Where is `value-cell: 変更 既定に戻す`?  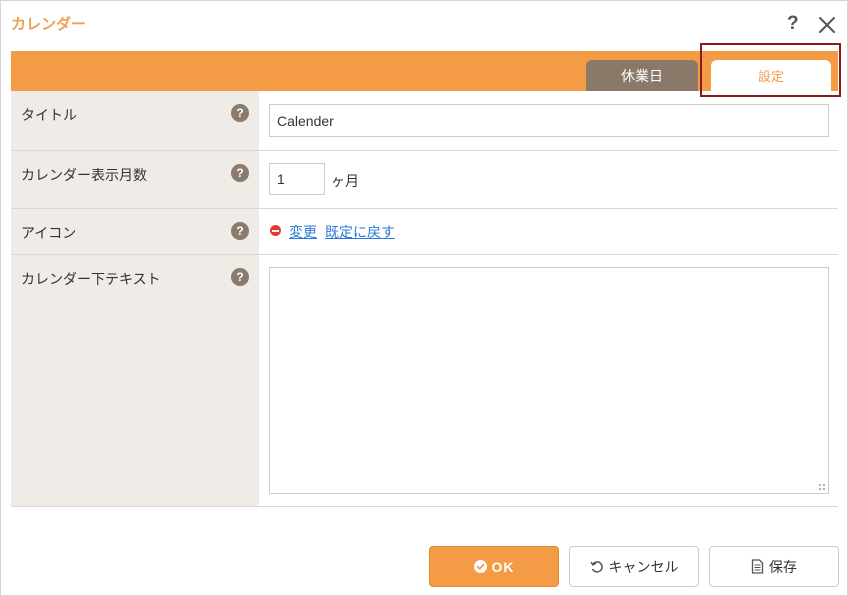
value-cell: 変更 既定に戻す is located at coordinates (548, 231).